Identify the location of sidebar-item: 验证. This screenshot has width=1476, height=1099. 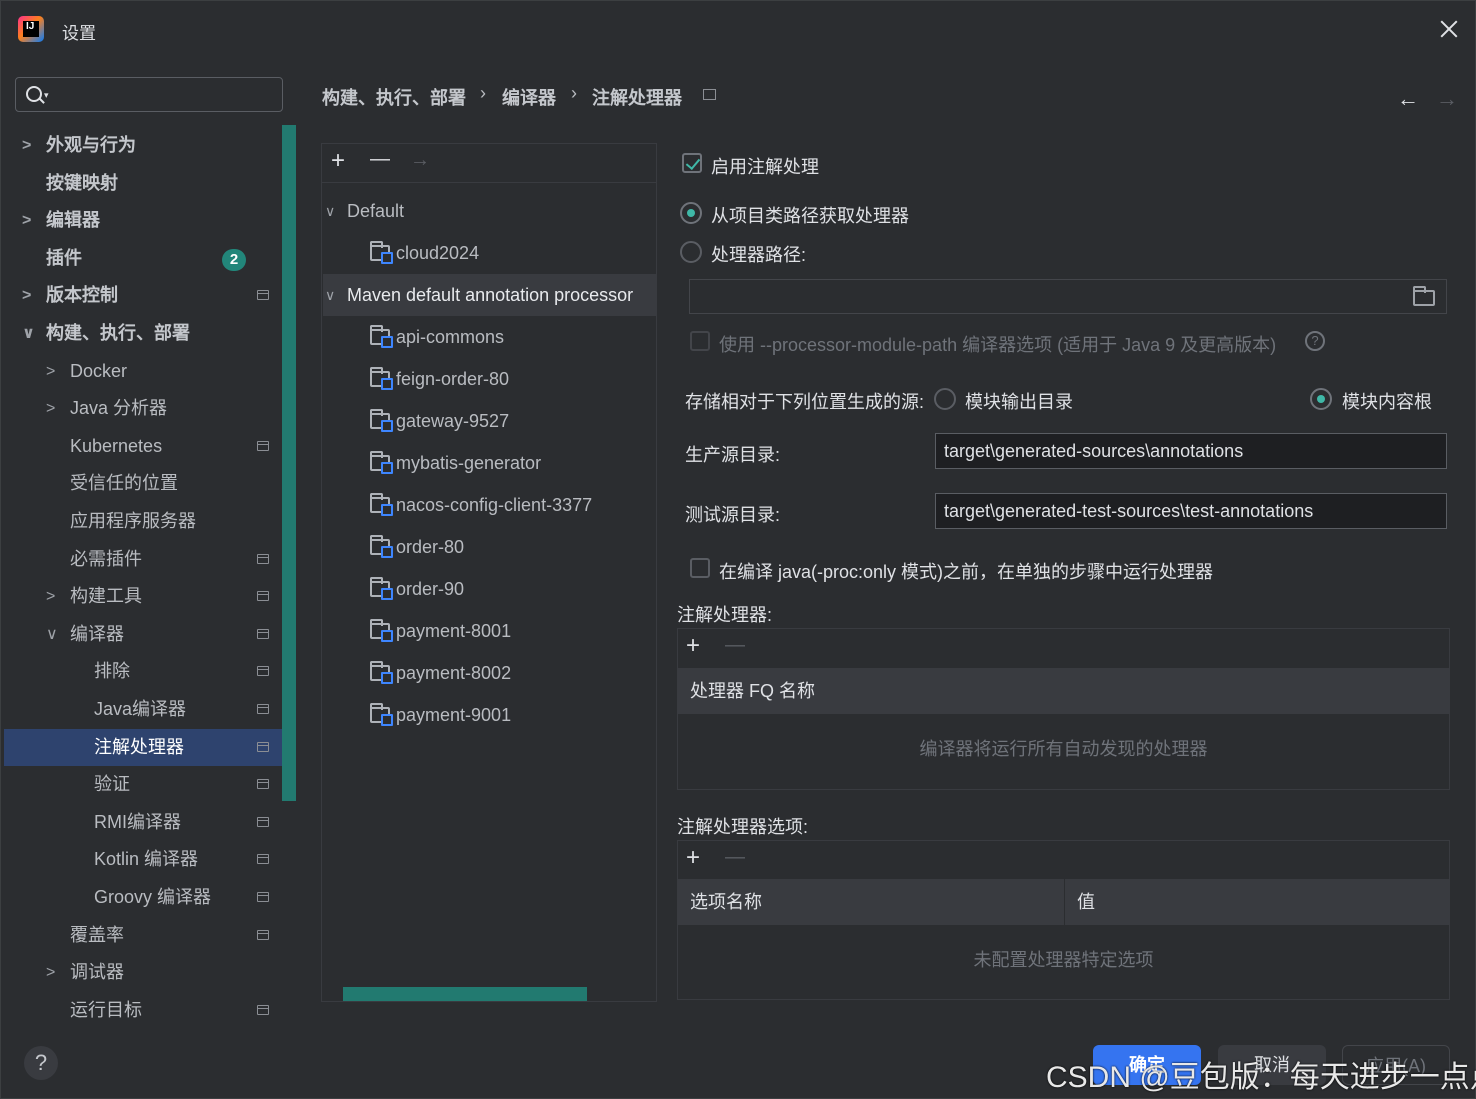
(135, 784).